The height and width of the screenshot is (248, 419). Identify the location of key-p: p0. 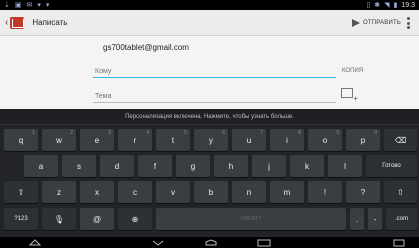
(363, 140).